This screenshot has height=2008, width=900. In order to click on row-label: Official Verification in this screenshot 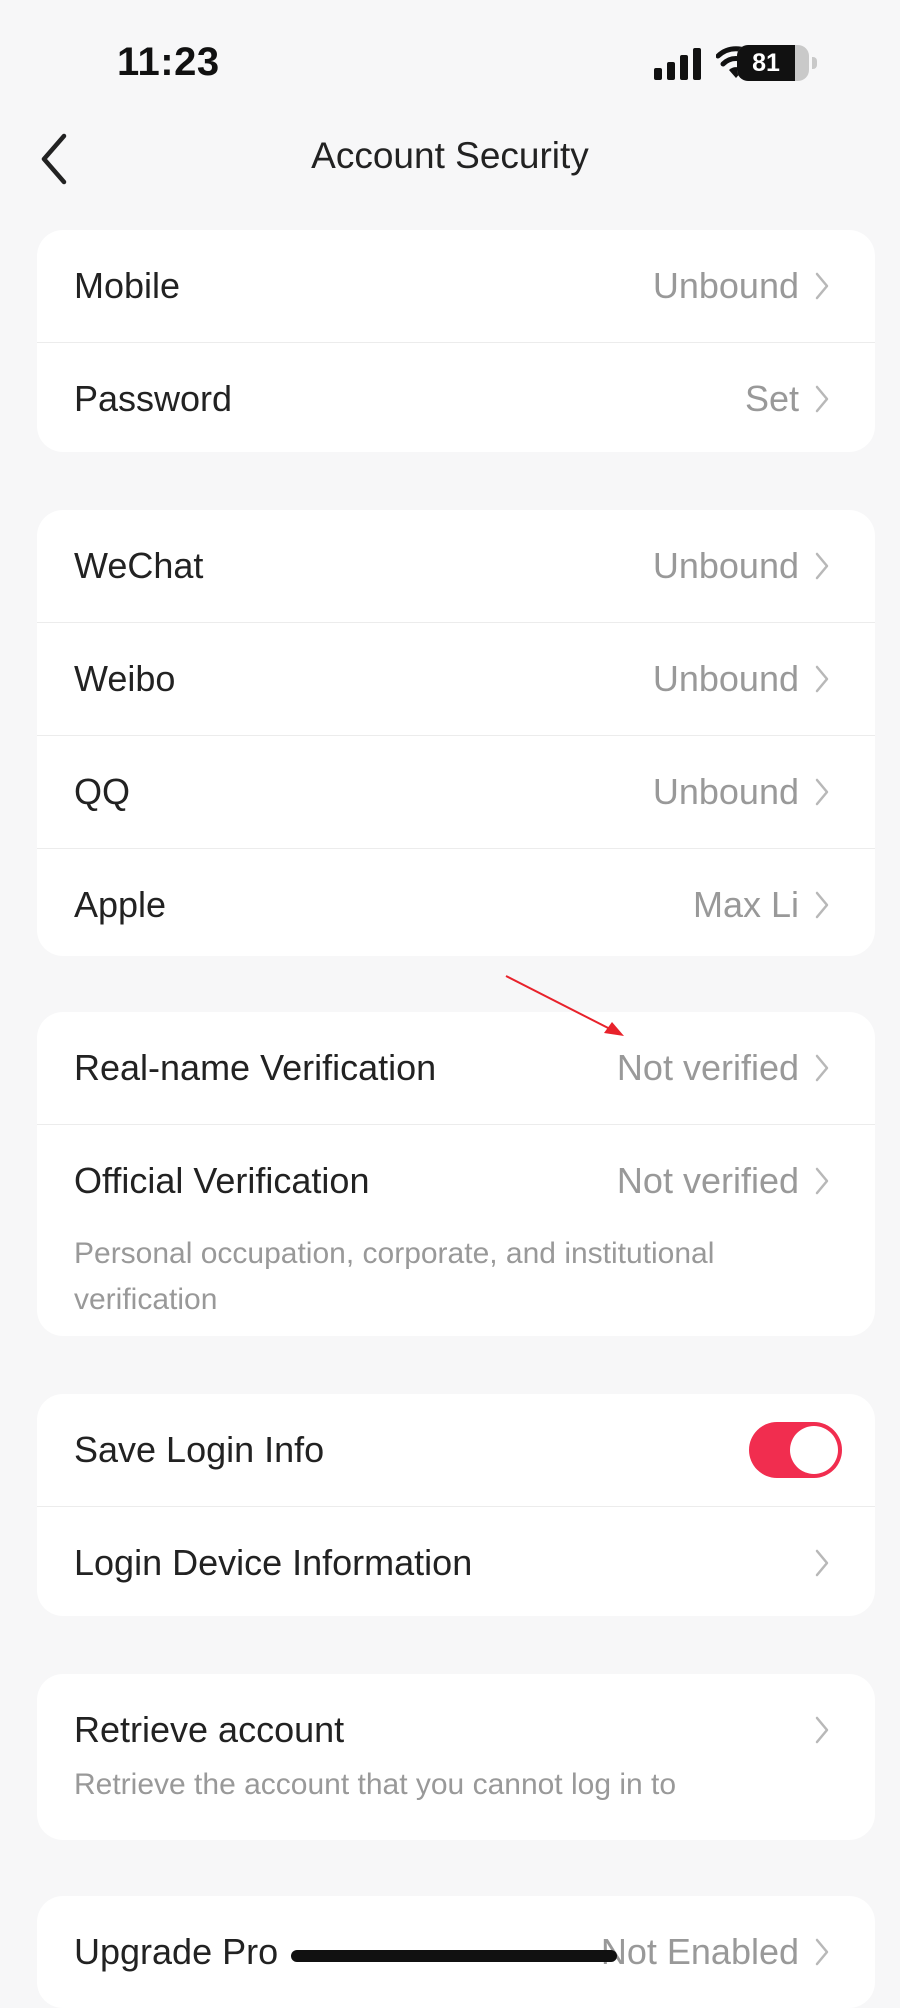, I will do `click(222, 1180)`.